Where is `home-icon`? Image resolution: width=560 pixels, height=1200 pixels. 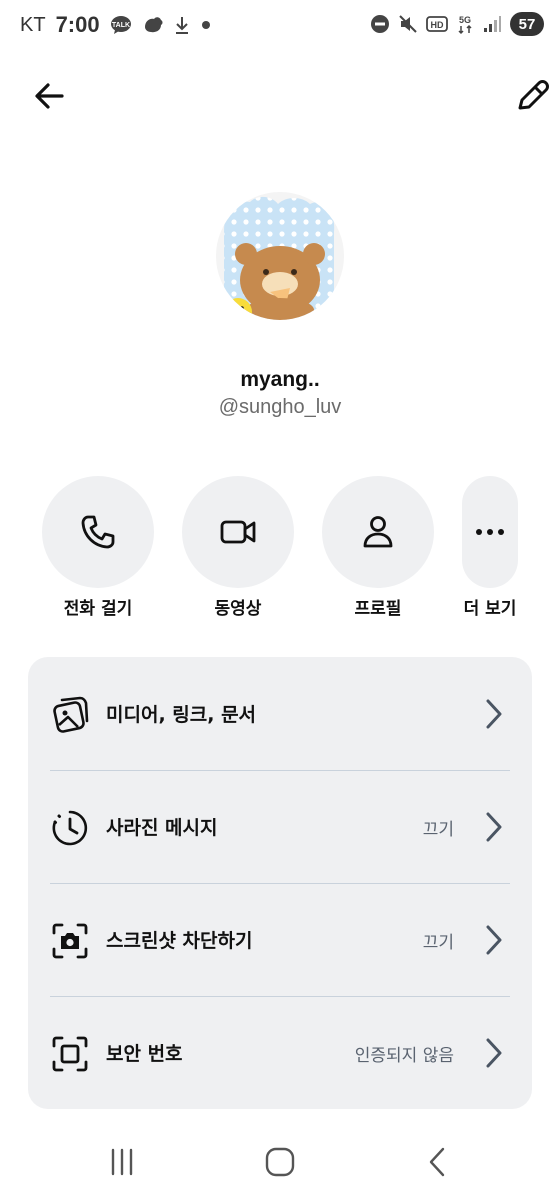
home-icon is located at coordinates (280, 1162).